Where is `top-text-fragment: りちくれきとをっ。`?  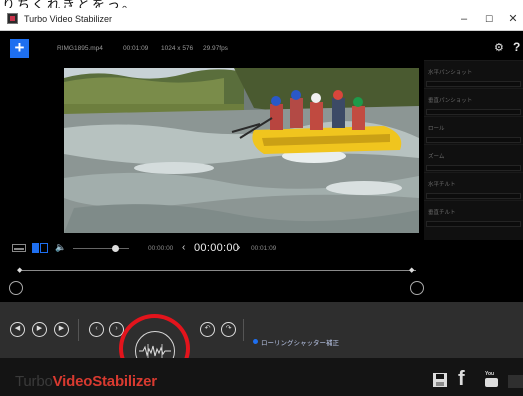 top-text-fragment: りちくれきとをっ。 is located at coordinates (261, 4).